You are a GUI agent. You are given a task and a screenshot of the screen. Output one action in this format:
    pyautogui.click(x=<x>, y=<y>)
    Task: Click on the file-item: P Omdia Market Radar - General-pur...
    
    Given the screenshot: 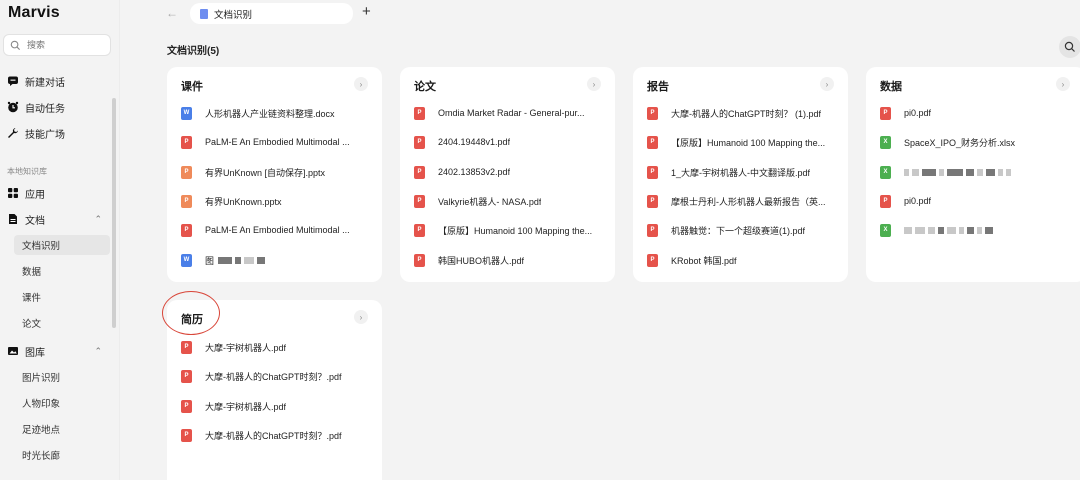 What is the action you would take?
    pyautogui.click(x=509, y=113)
    